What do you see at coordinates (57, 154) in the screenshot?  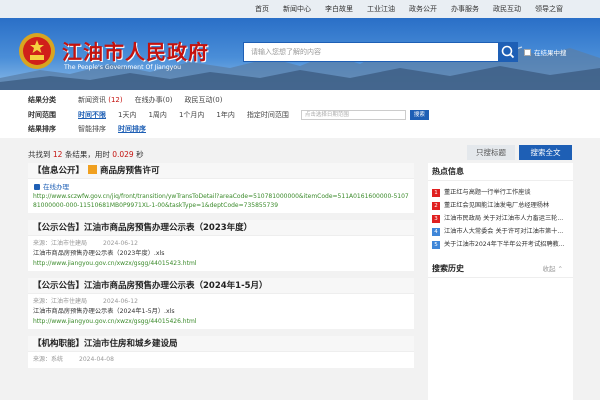 I see `stats-count: 12` at bounding box center [57, 154].